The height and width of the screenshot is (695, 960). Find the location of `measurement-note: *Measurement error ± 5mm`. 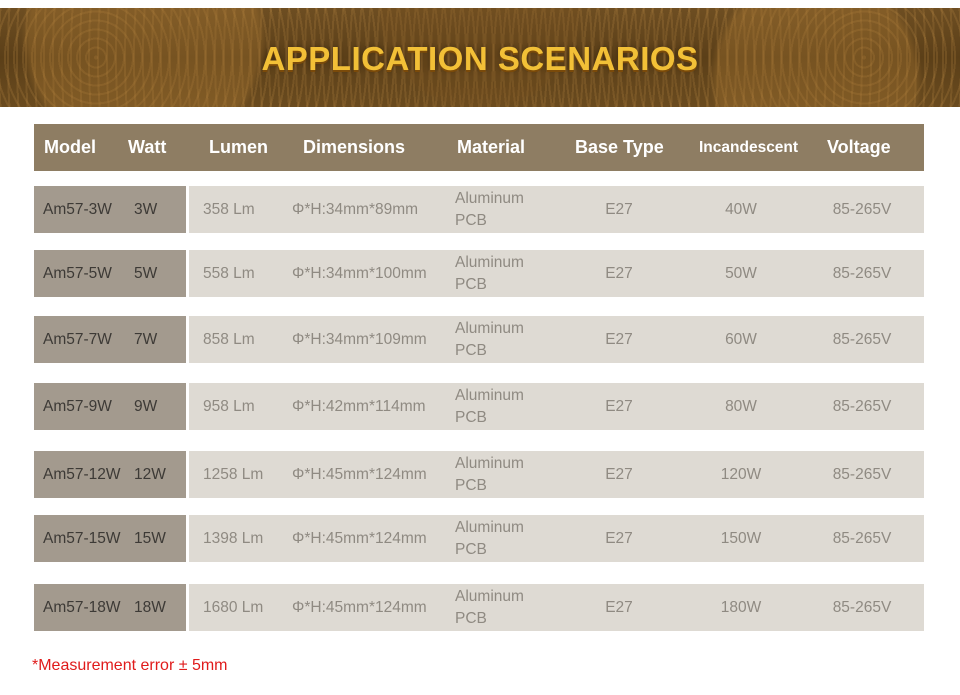

measurement-note: *Measurement error ± 5mm is located at coordinates (130, 665).